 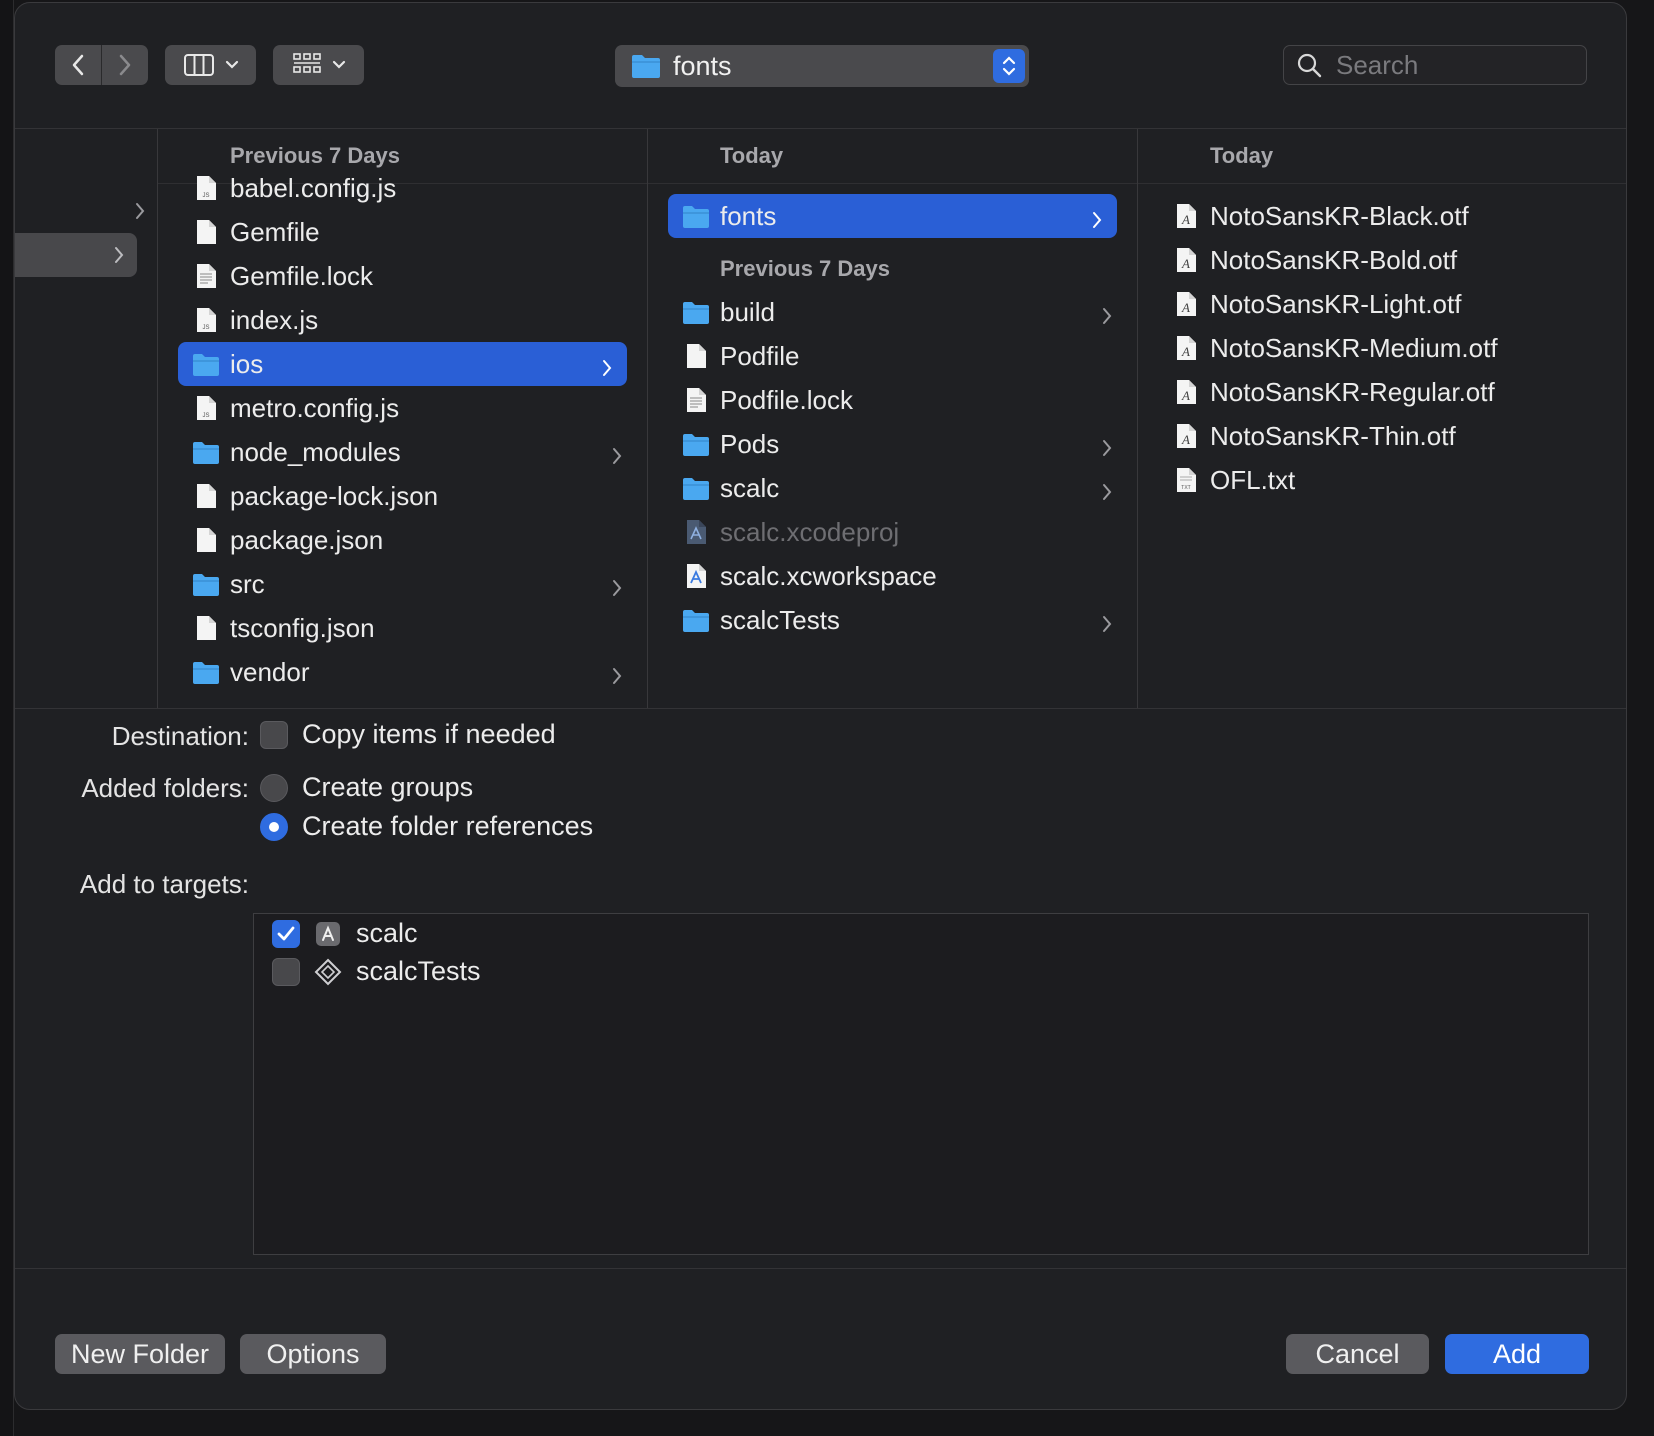 I want to click on column-header: Today, so click(x=892, y=156).